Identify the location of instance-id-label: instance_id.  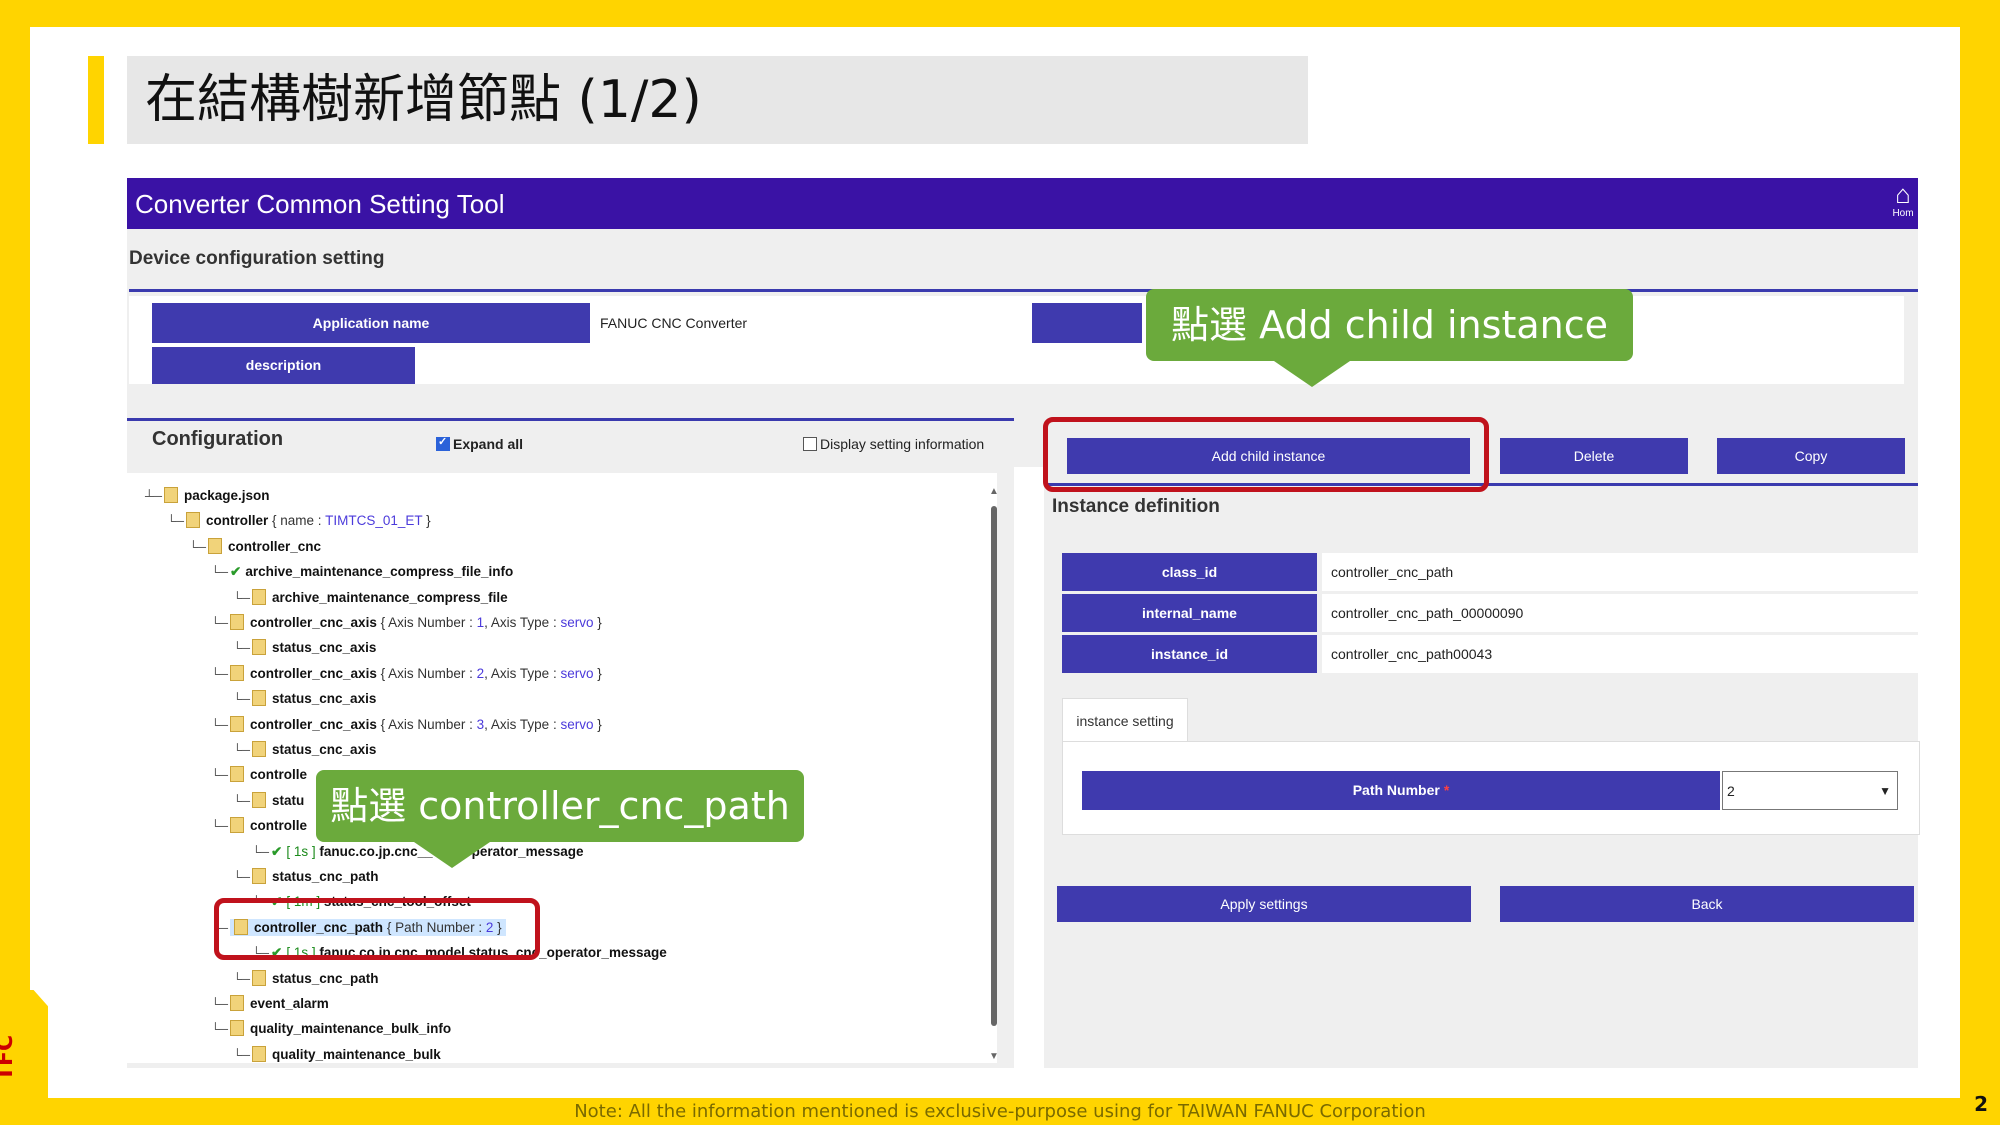
(1189, 654).